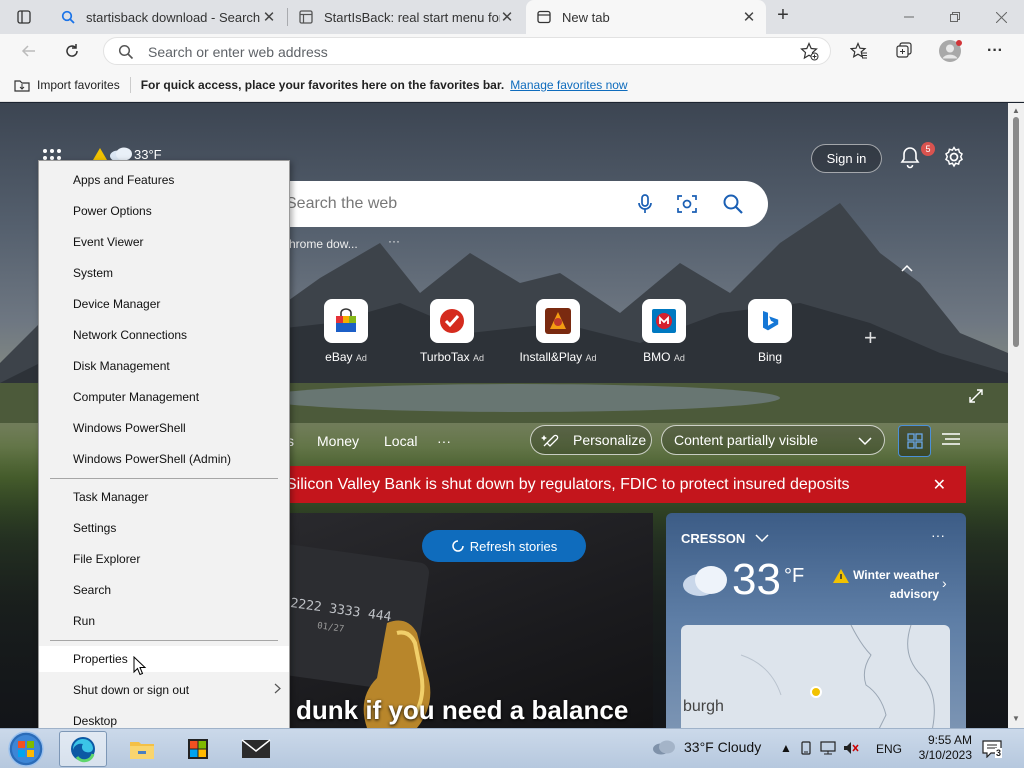  Describe the element at coordinates (164, 690) in the screenshot. I see `menu-item-shut-down-or-sign-out: Shut down or sign out` at that location.